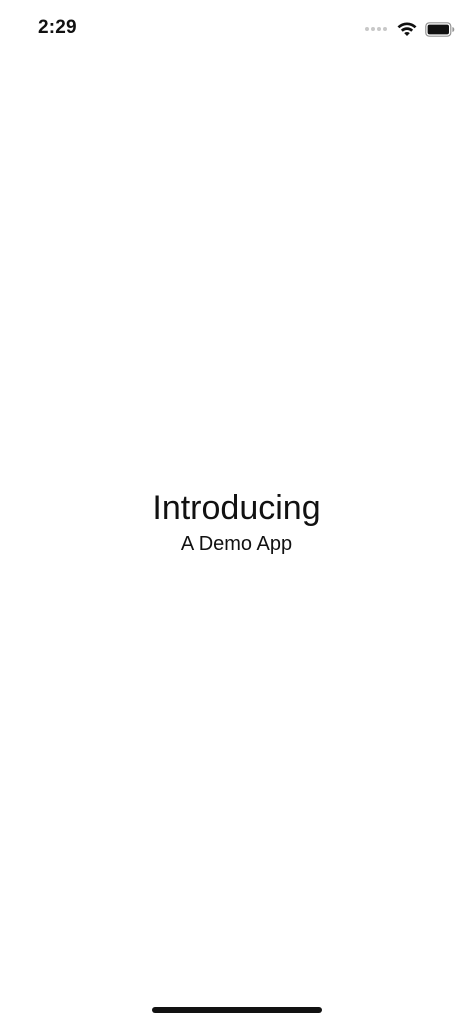 The image size is (473, 1024). What do you see at coordinates (236, 508) in the screenshot?
I see `intro-title: Introducing` at bounding box center [236, 508].